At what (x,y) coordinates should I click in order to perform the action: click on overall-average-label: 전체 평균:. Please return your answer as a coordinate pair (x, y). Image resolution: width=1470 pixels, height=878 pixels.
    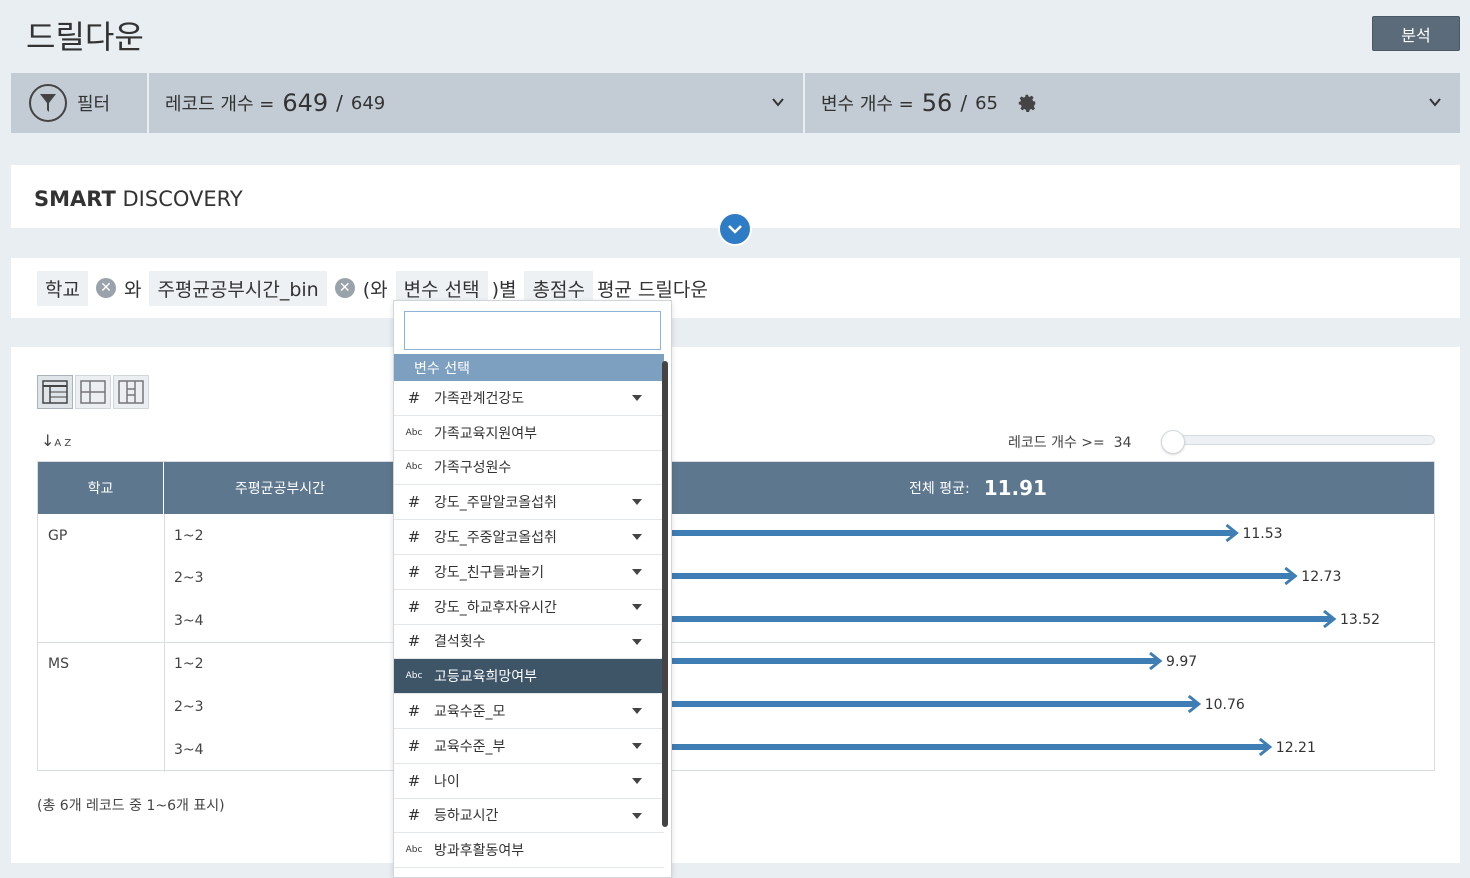
    Looking at the image, I should click on (939, 489).